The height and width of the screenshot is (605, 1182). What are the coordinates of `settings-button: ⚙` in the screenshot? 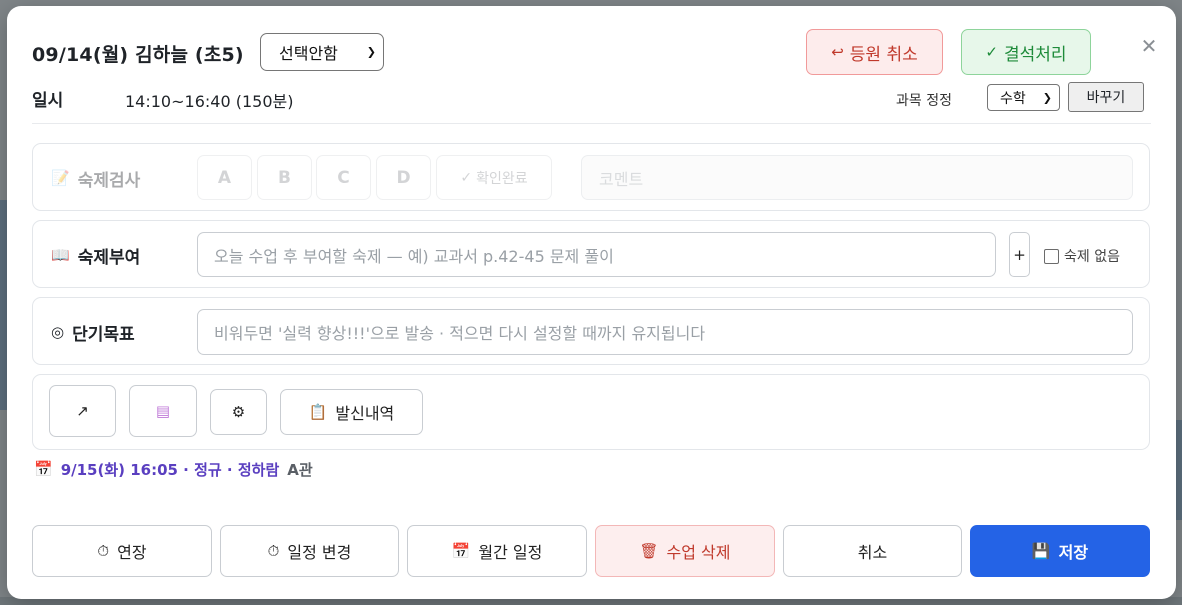 It's located at (238, 412).